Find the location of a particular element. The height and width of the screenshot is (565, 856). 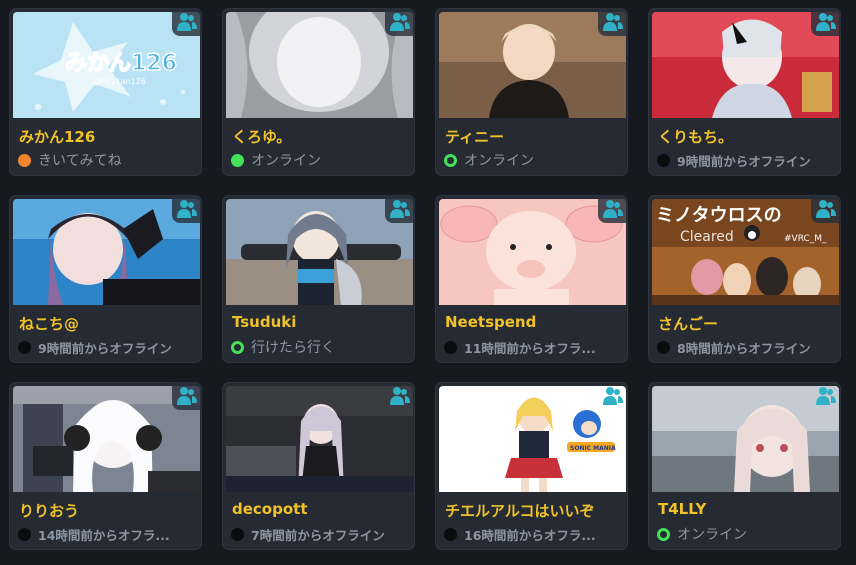

friend-name: Neetspend is located at coordinates (491, 322).